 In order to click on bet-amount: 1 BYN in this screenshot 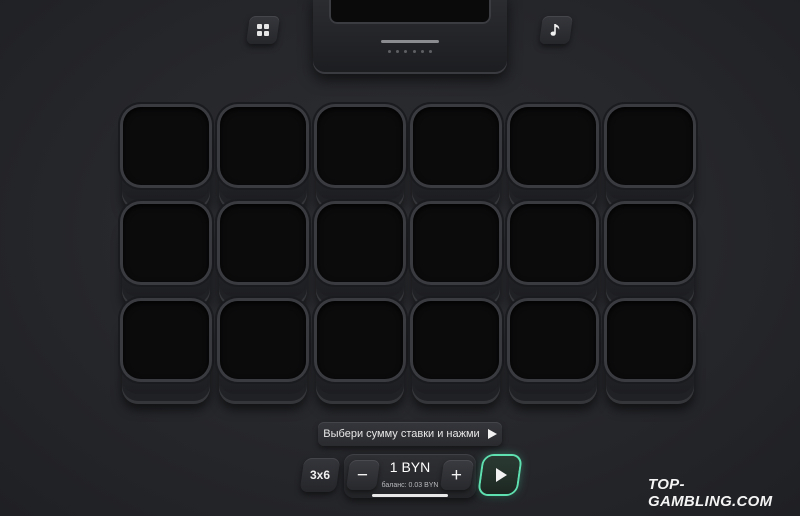, I will do `click(410, 467)`.